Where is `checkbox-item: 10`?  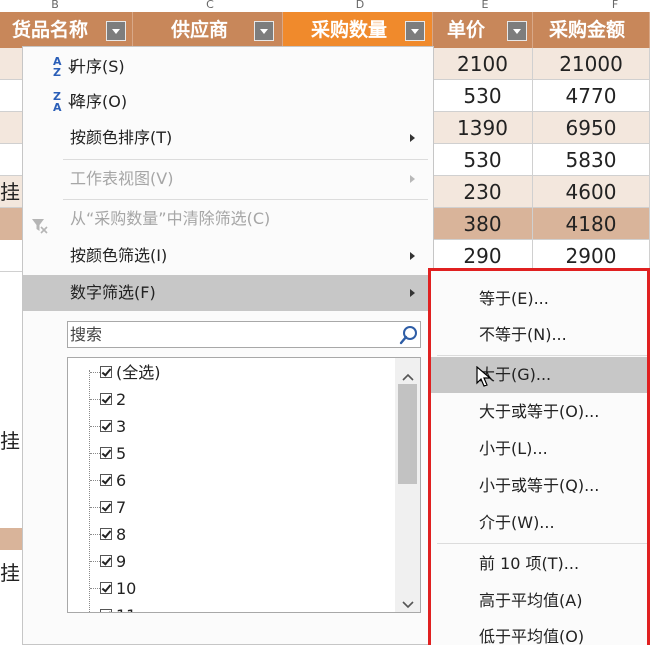 checkbox-item: 10 is located at coordinates (218, 589).